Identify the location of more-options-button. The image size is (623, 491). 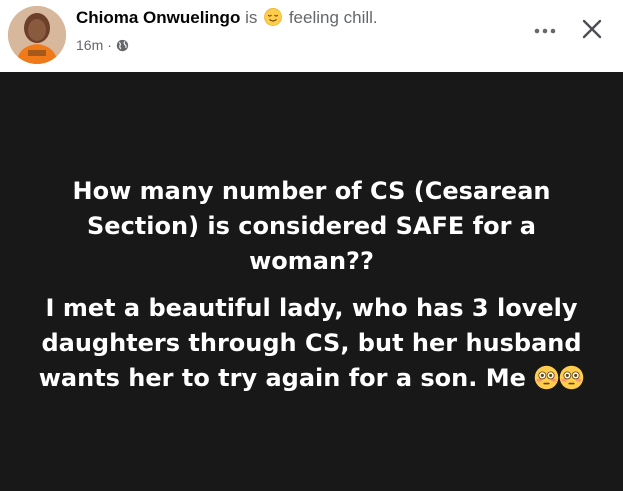
(545, 31).